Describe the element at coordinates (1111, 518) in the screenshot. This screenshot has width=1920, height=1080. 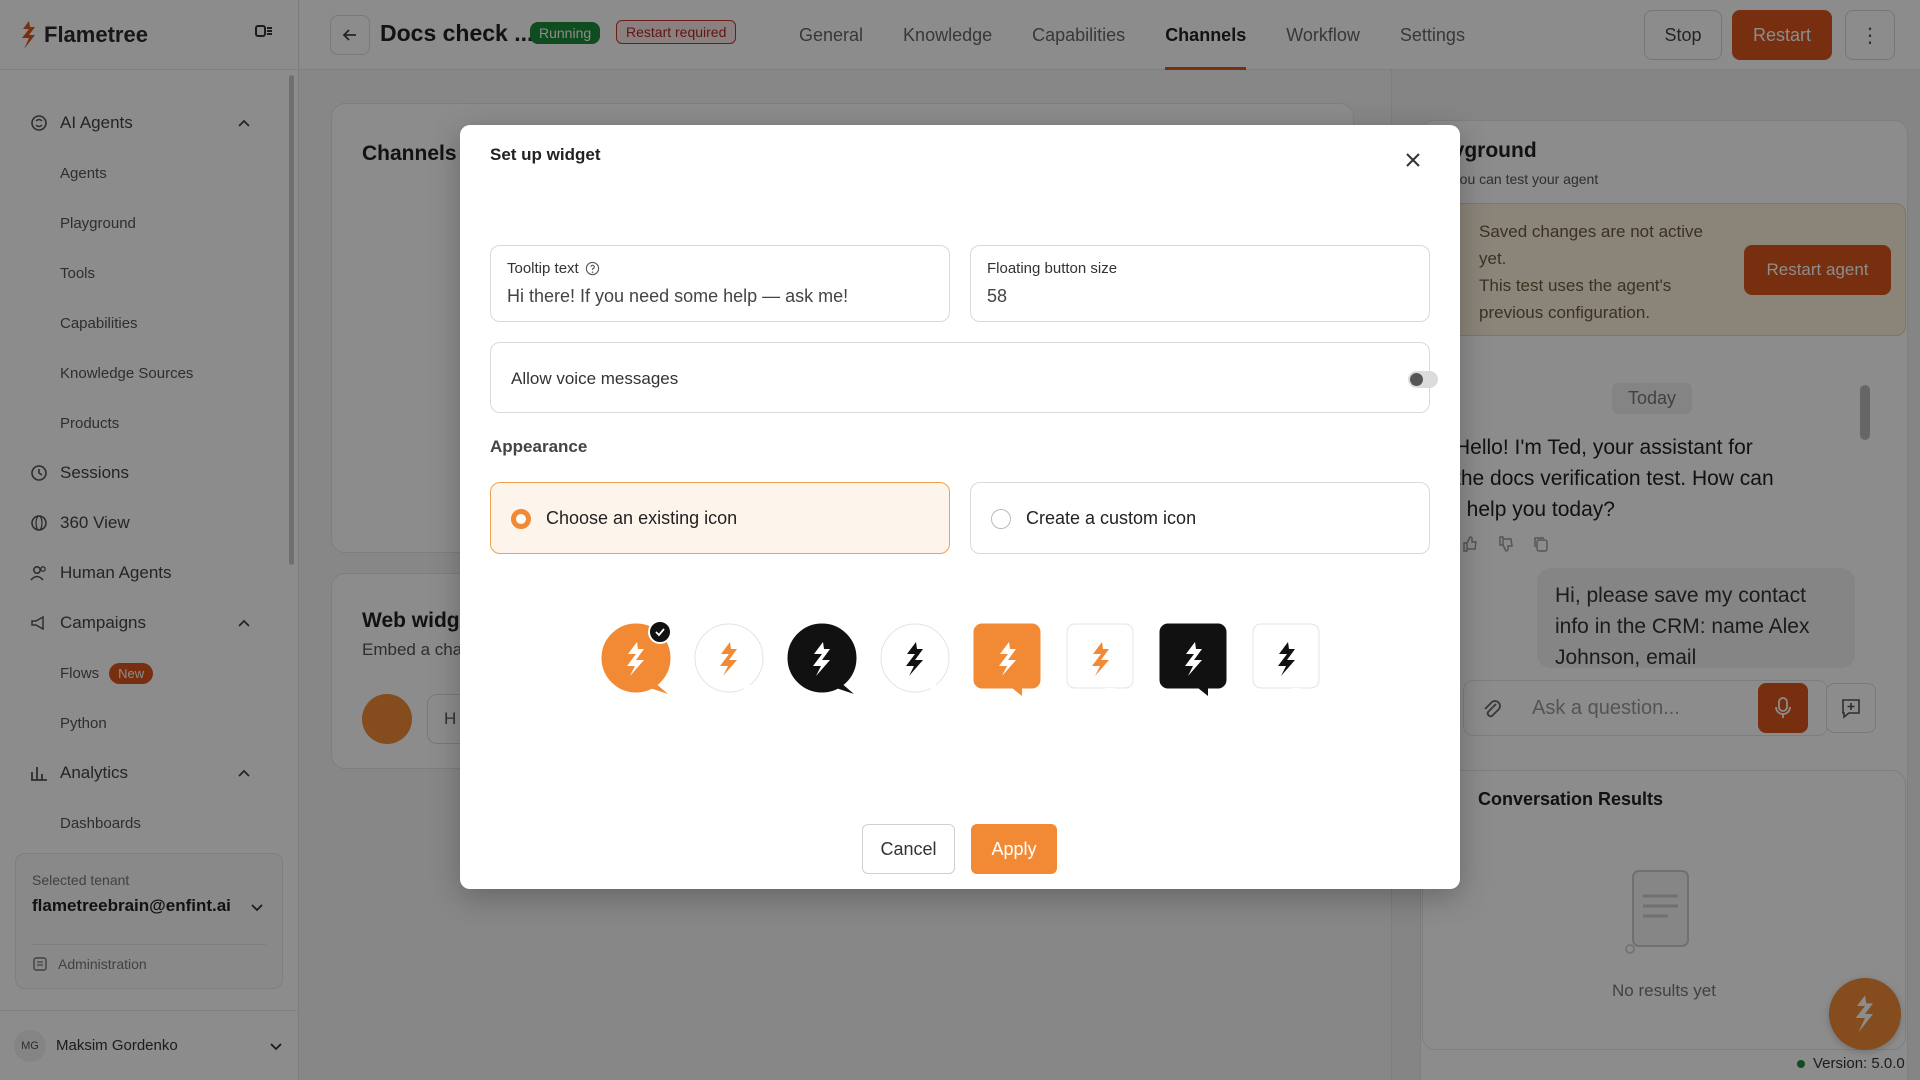
I see `radio-custom-label: Create a custom icon` at that location.